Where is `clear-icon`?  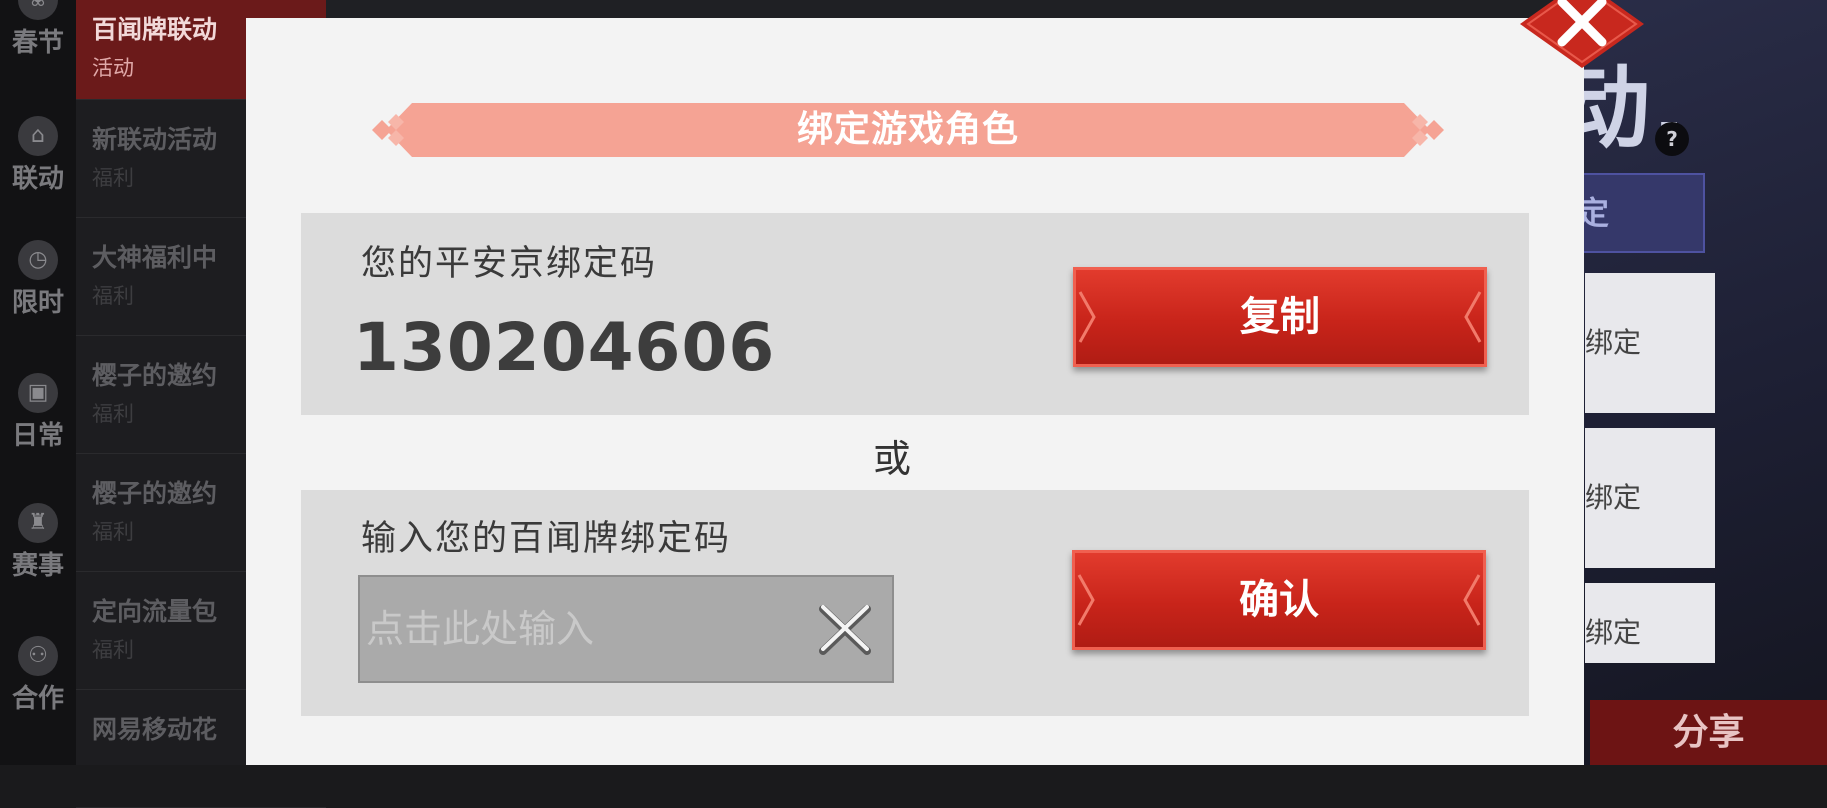
clear-icon is located at coordinates (845, 630).